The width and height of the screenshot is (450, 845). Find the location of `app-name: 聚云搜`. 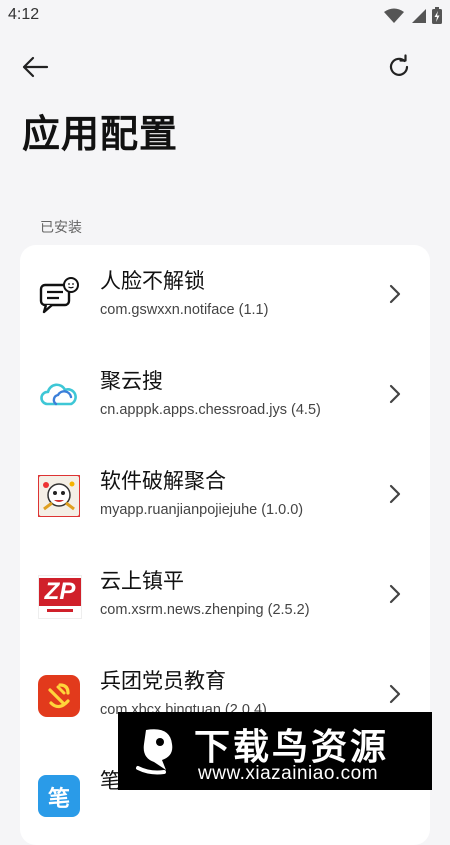

app-name: 聚云搜 is located at coordinates (131, 381).